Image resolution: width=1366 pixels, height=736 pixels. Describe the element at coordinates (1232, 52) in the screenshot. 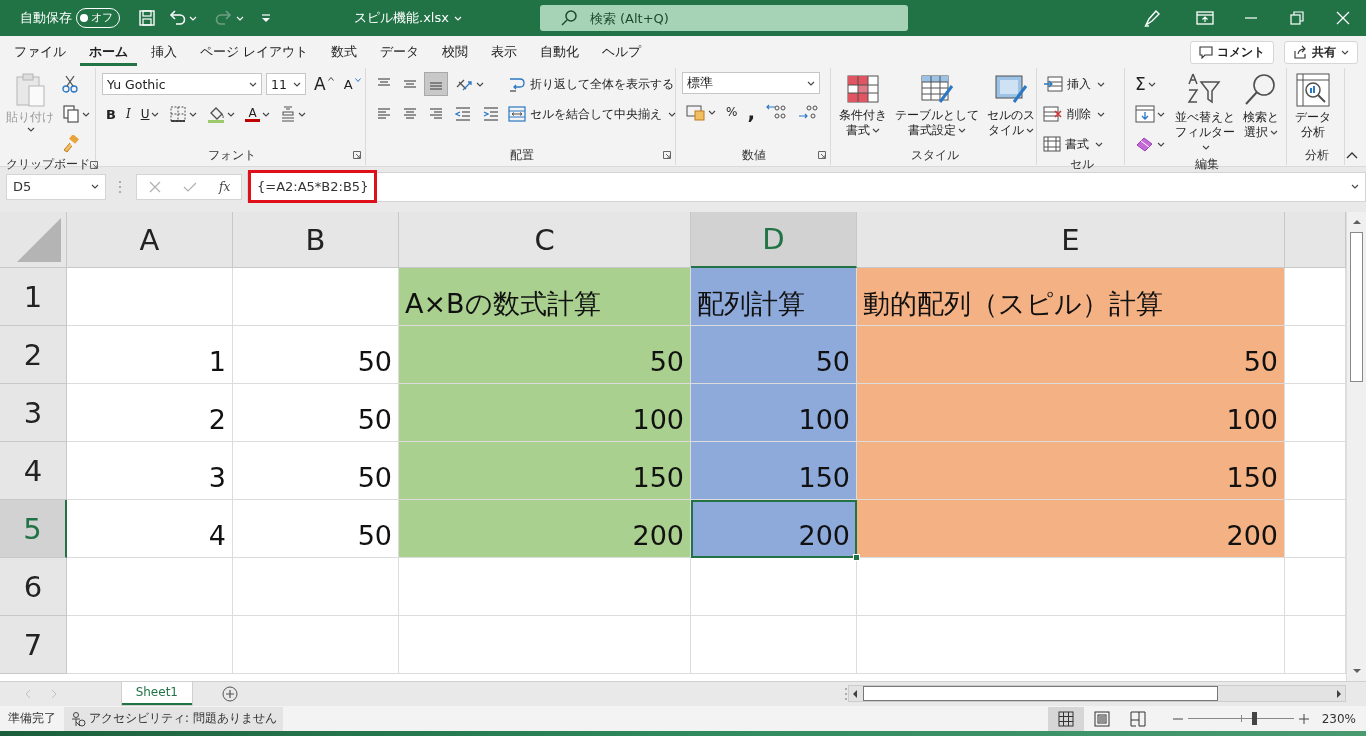

I see `comment-button: コメント` at that location.